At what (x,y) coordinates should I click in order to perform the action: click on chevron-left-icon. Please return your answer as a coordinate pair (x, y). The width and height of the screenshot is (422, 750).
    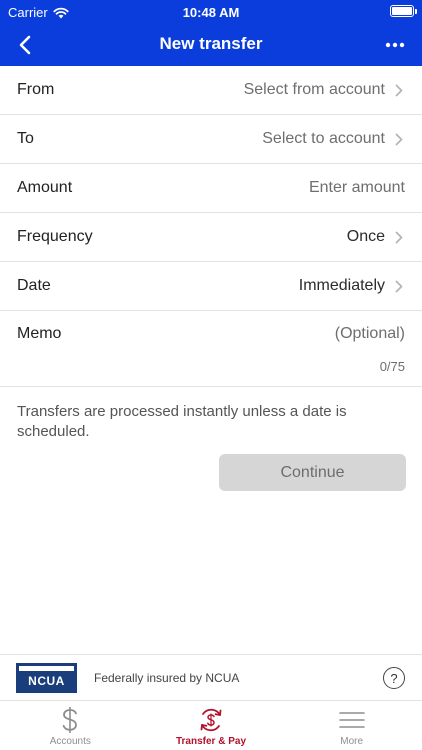
    Looking at the image, I should click on (25, 45).